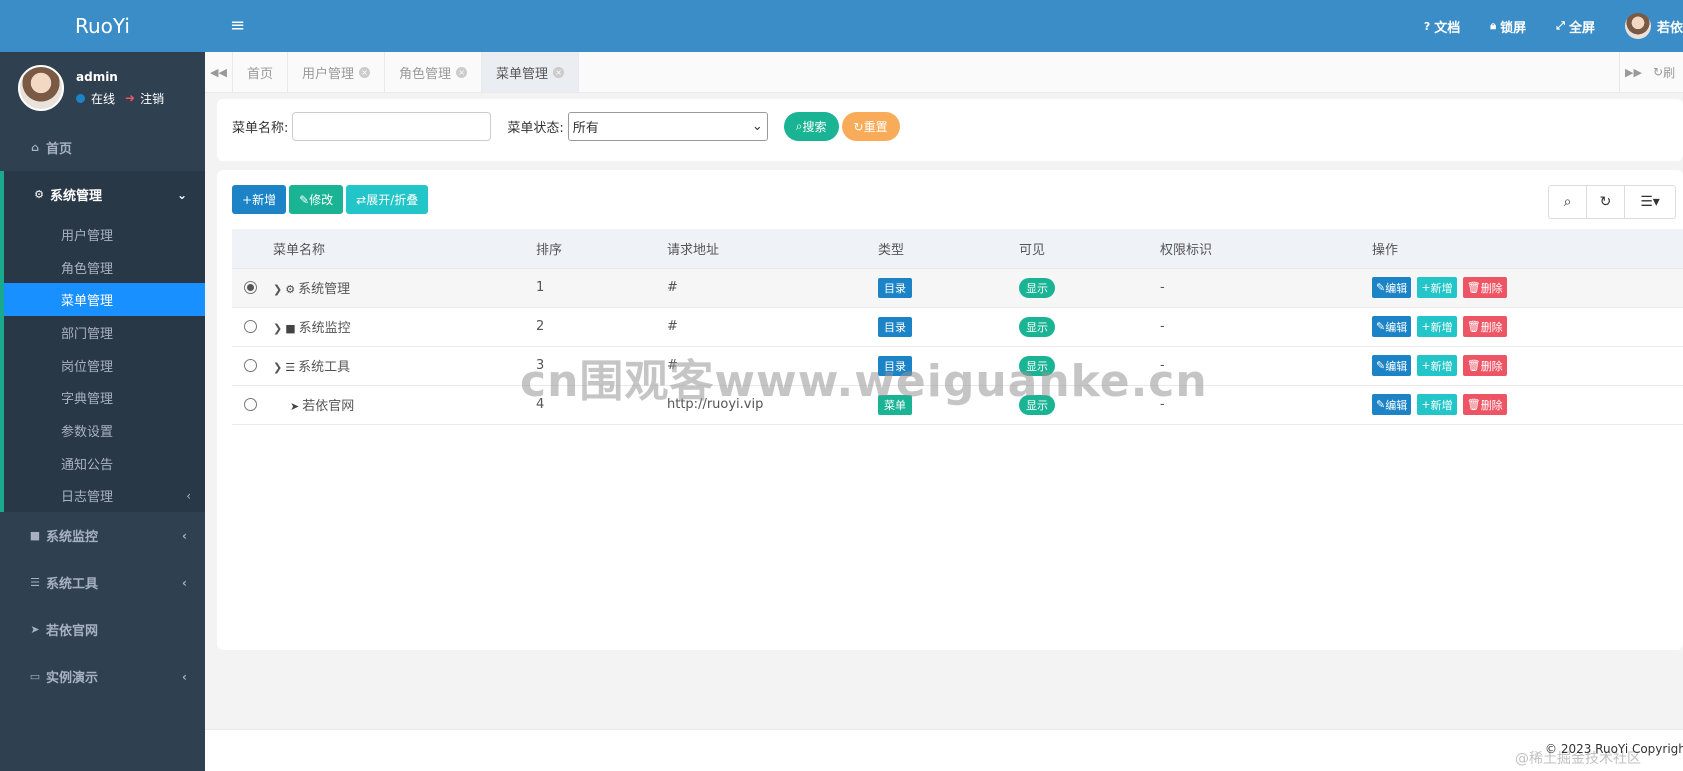 Image resolution: width=1683 pixels, height=771 pixels. What do you see at coordinates (1575, 26) in the screenshot?
I see `fullscreen-button: ⤢ 全屏` at bounding box center [1575, 26].